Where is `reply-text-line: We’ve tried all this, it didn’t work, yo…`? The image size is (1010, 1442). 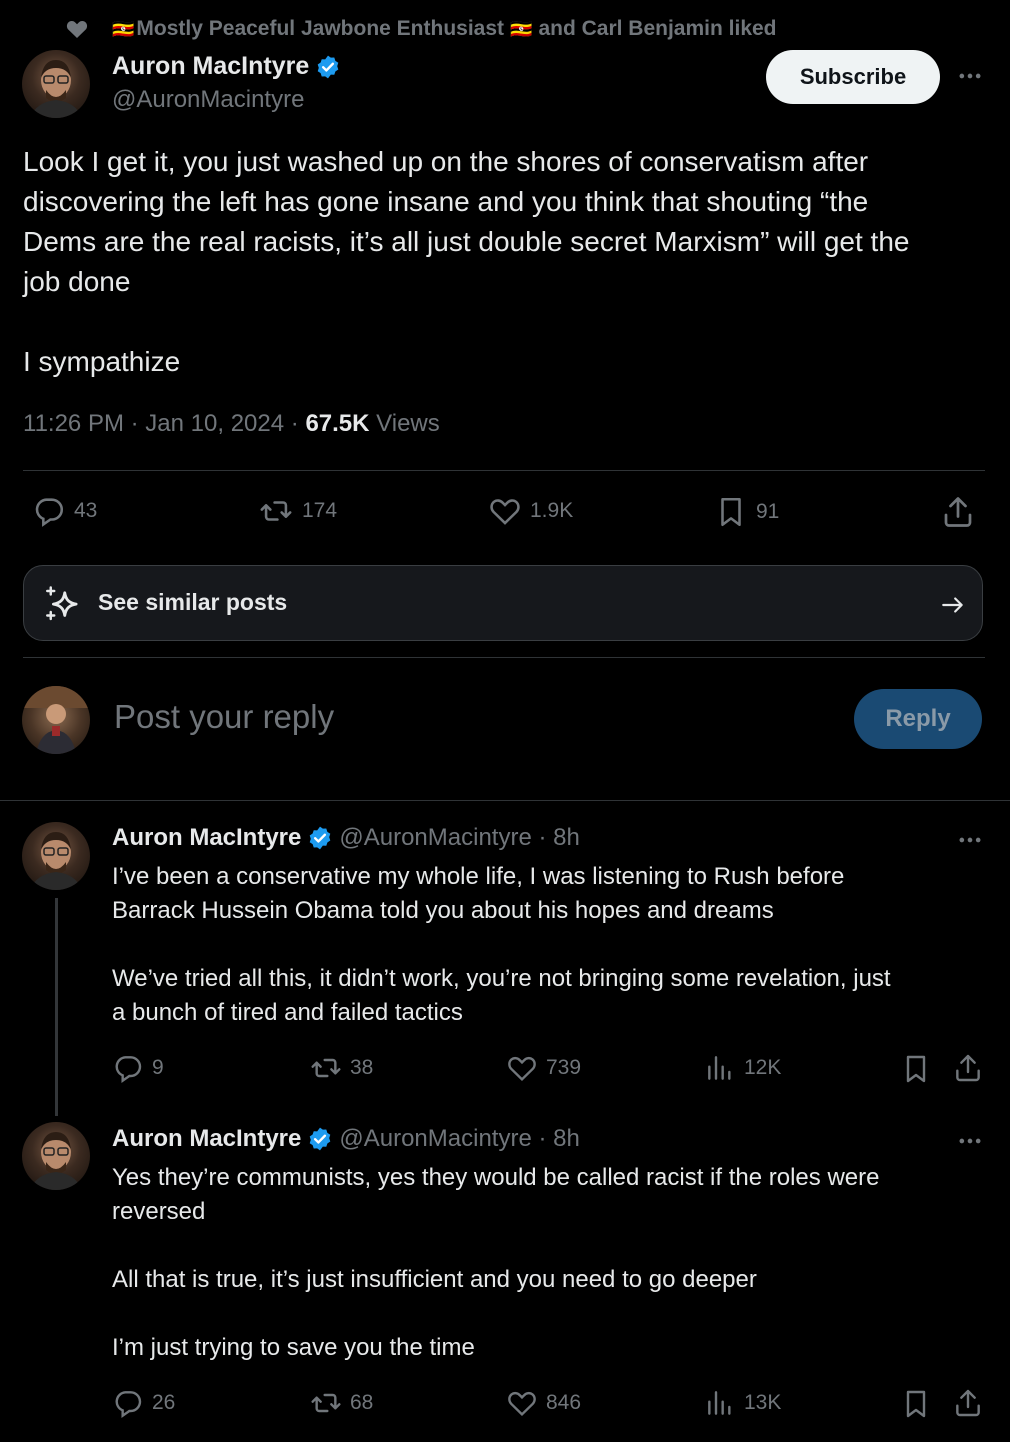 reply-text-line: We’ve tried all this, it didn’t work, yo… is located at coordinates (501, 978).